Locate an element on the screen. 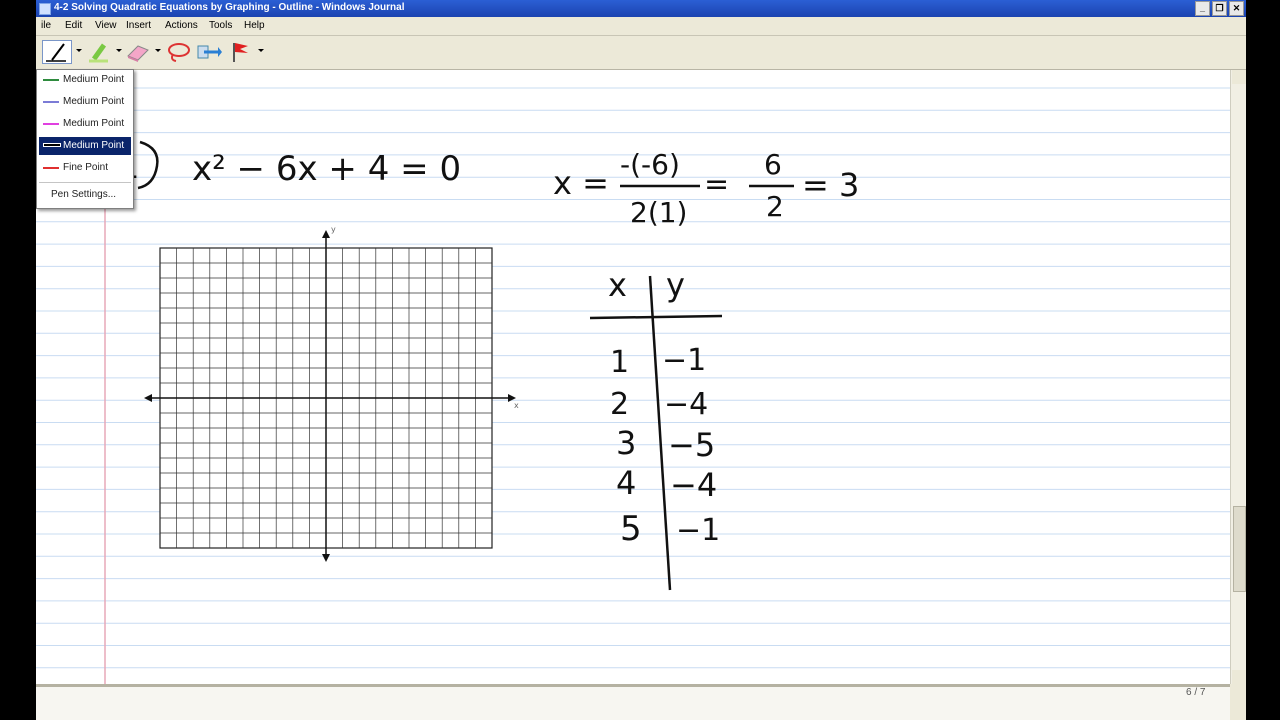 The width and height of the screenshot is (1280, 720). insert-space-icon is located at coordinates (209, 52).